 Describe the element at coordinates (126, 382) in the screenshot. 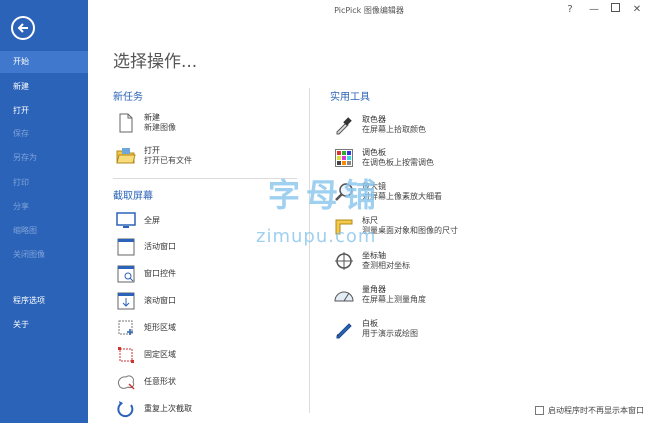

I see `freehand-icon` at that location.